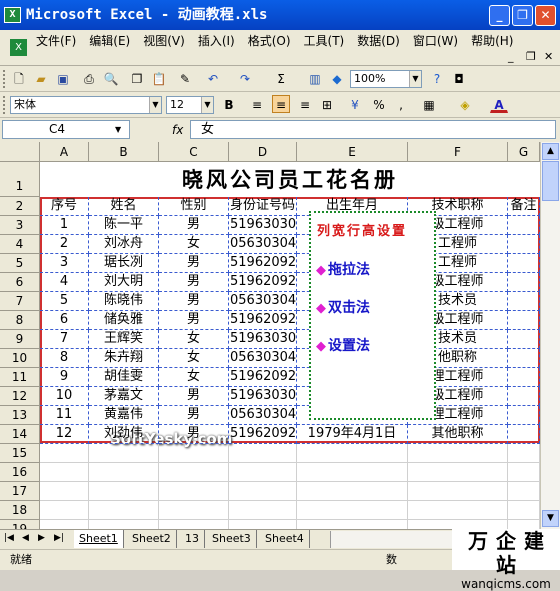 This screenshot has width=560, height=591. I want to click on formula-input: 女, so click(373, 129).